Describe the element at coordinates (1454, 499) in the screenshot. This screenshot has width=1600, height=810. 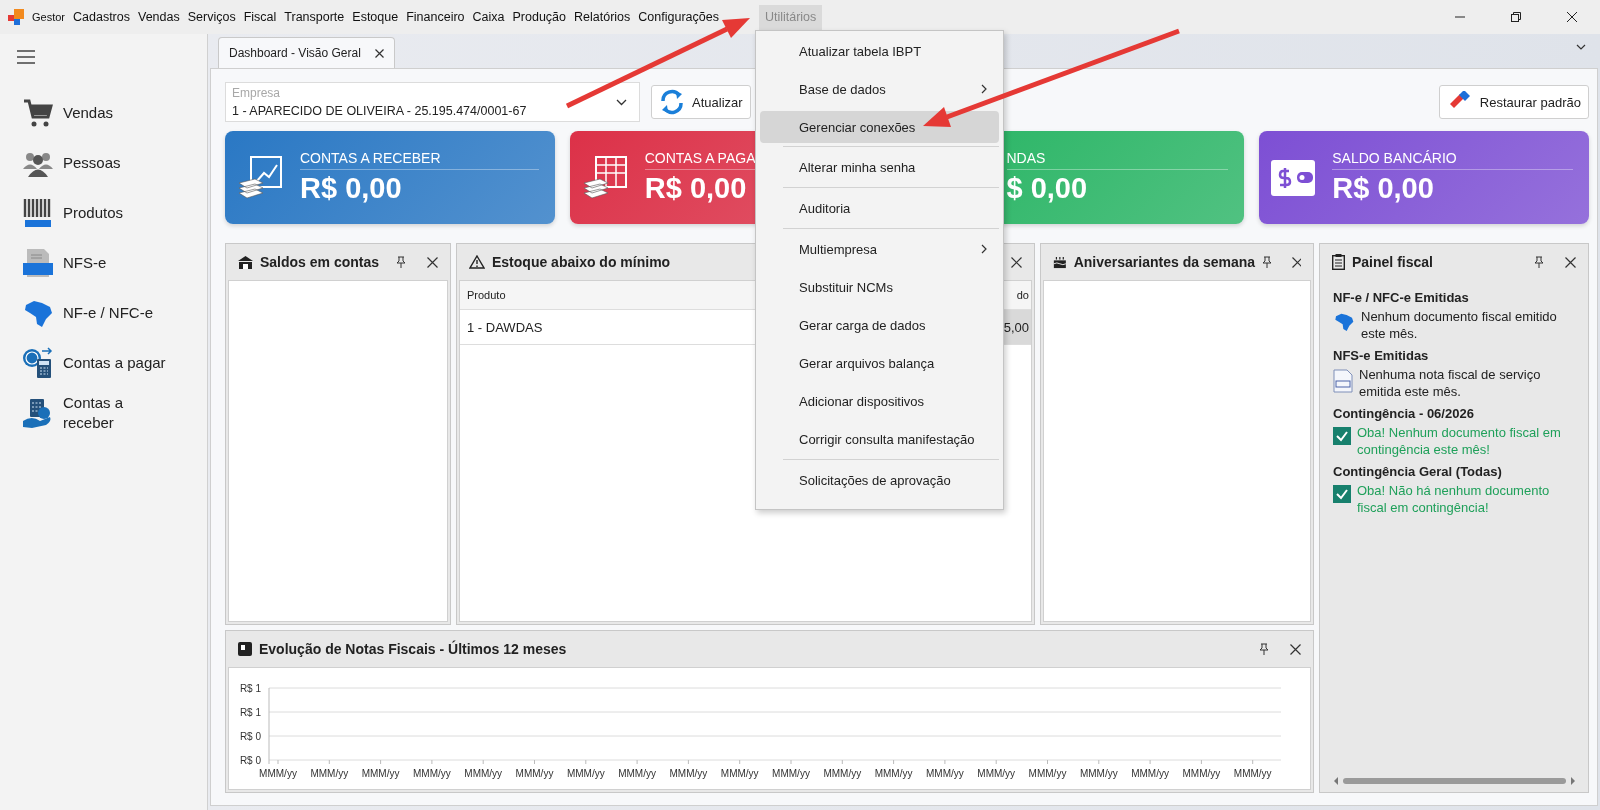
I see `status-message: Oba! Não há nenhum documento fiscal em contingência!` at that location.